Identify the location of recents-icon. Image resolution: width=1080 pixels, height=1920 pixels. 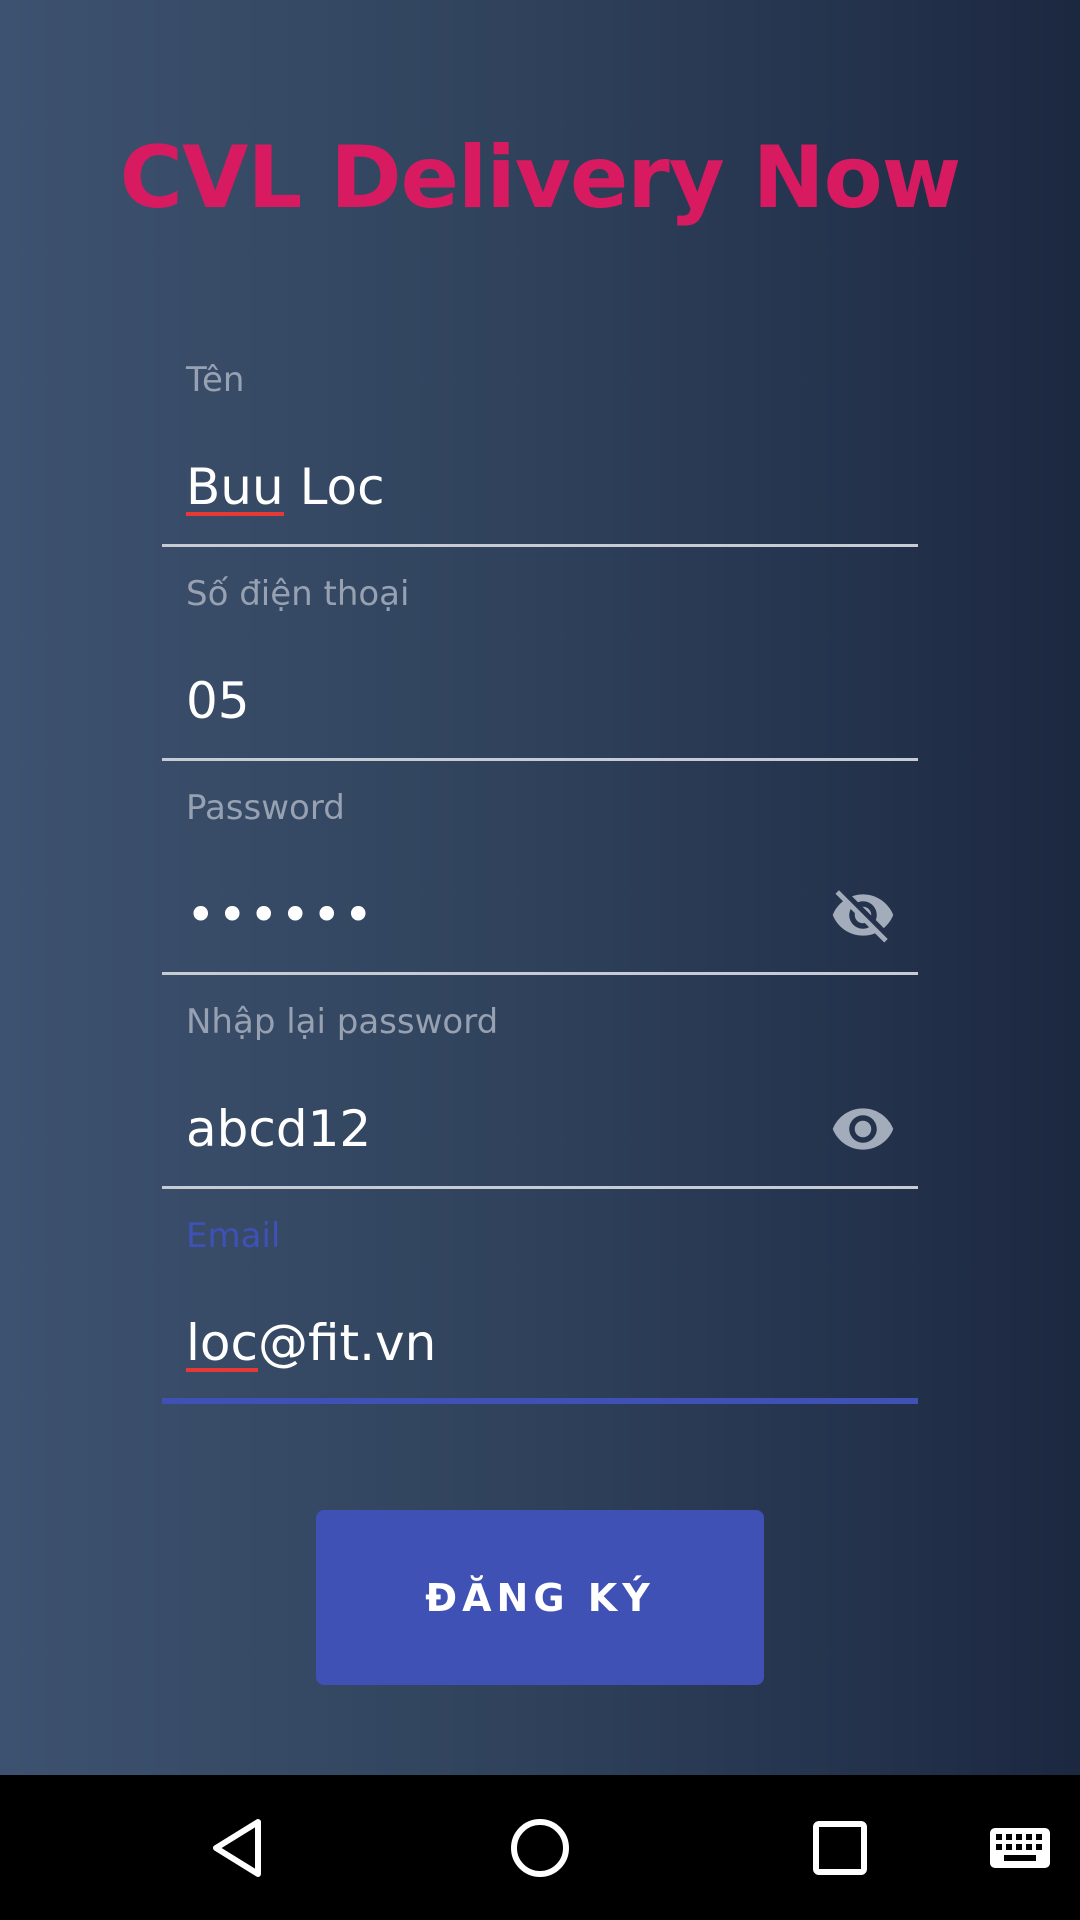
(840, 1847).